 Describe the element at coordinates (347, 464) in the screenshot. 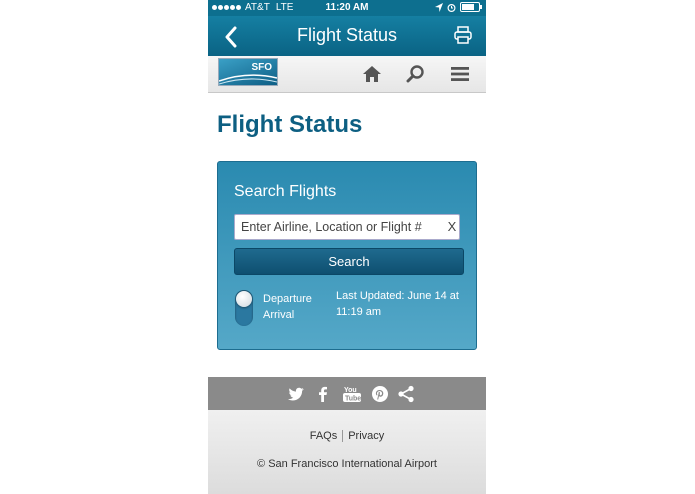

I see `copyright-text: © San Francisco International Airport` at that location.